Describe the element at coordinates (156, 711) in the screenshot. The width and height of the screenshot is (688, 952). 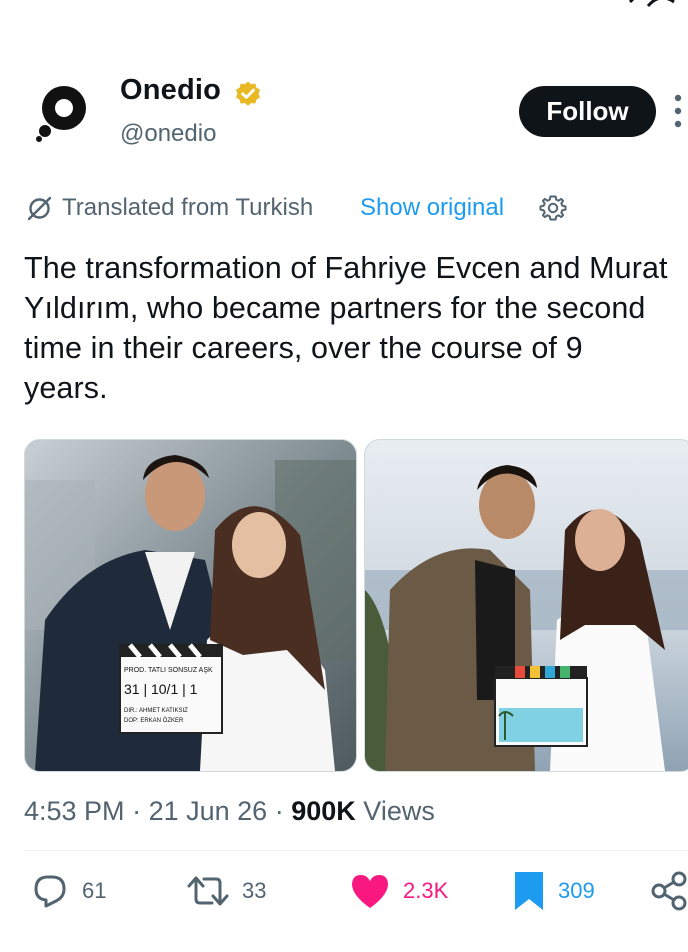
I see `clapper-text: DIR.: AHMET KATIKSIZ` at that location.